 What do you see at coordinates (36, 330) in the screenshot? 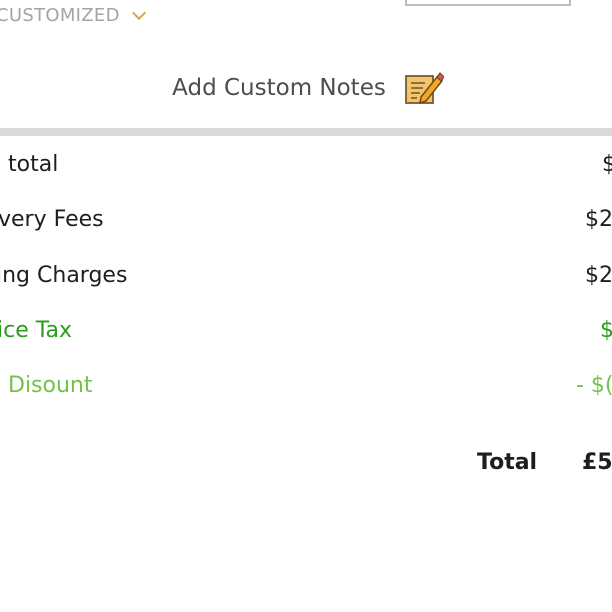
I see `service-tax-label: ice Tax` at bounding box center [36, 330].